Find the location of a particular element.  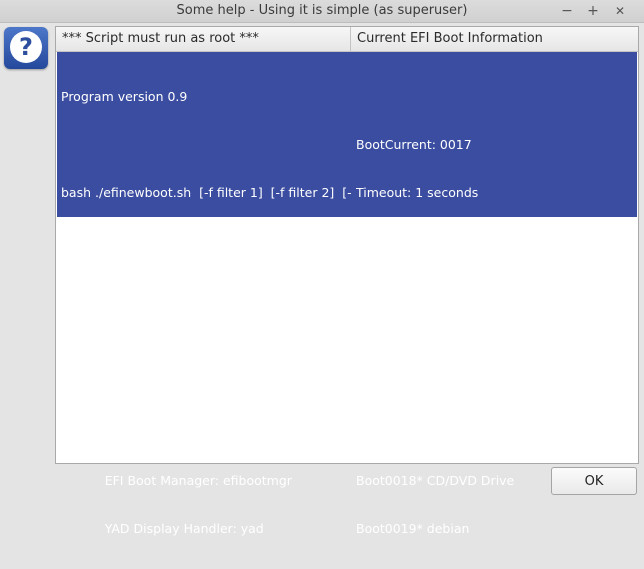

usage-line: --filter | -f displays choosen filters is located at coordinates (194, 240).